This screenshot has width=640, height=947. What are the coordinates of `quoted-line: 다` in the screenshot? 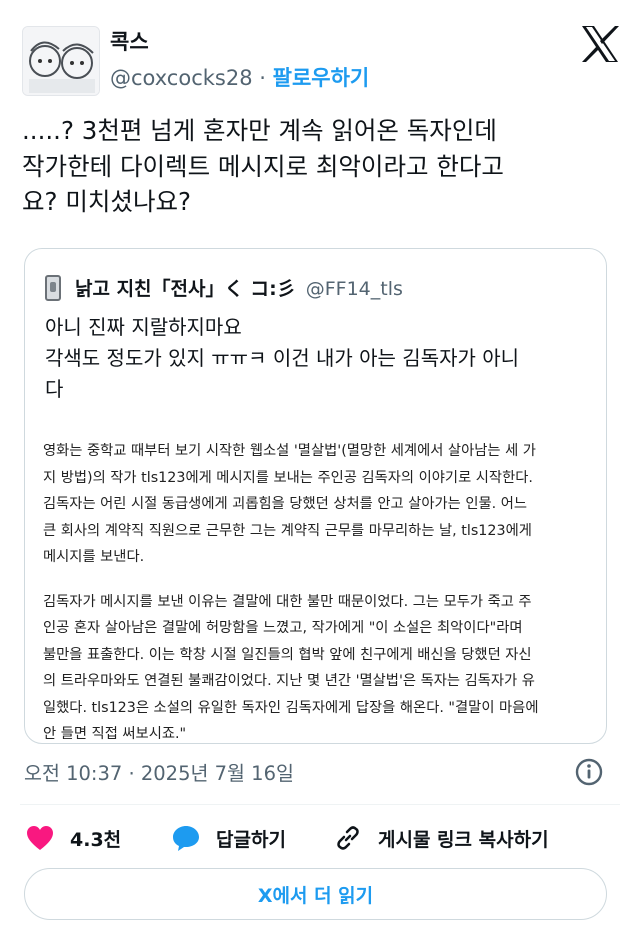 It's located at (54, 389).